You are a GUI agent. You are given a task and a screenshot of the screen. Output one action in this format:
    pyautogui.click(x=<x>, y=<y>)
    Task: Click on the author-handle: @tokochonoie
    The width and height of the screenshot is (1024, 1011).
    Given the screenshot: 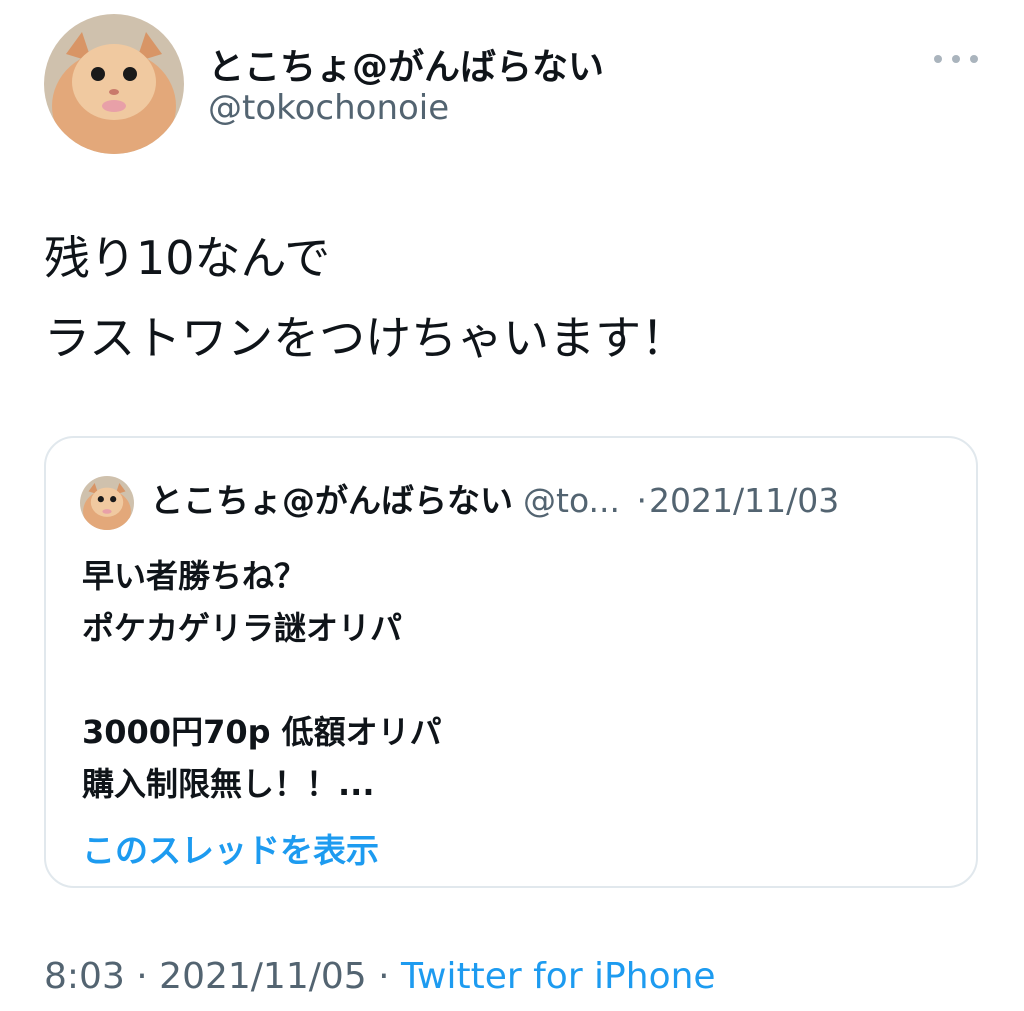 What is the action you would take?
    pyautogui.click(x=328, y=108)
    